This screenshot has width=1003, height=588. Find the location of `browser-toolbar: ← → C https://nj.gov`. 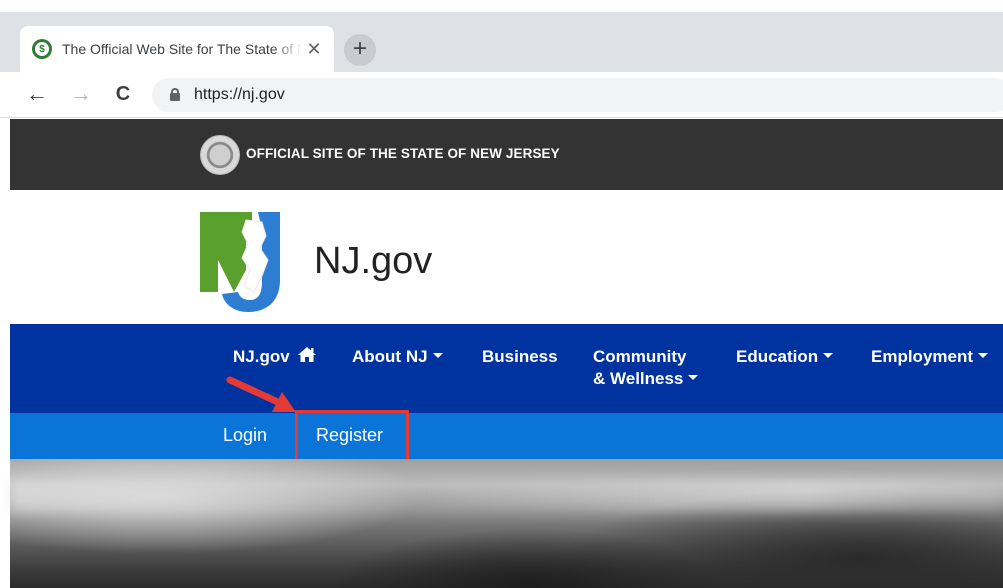

browser-toolbar: ← → C https://nj.gov is located at coordinates (501, 95).